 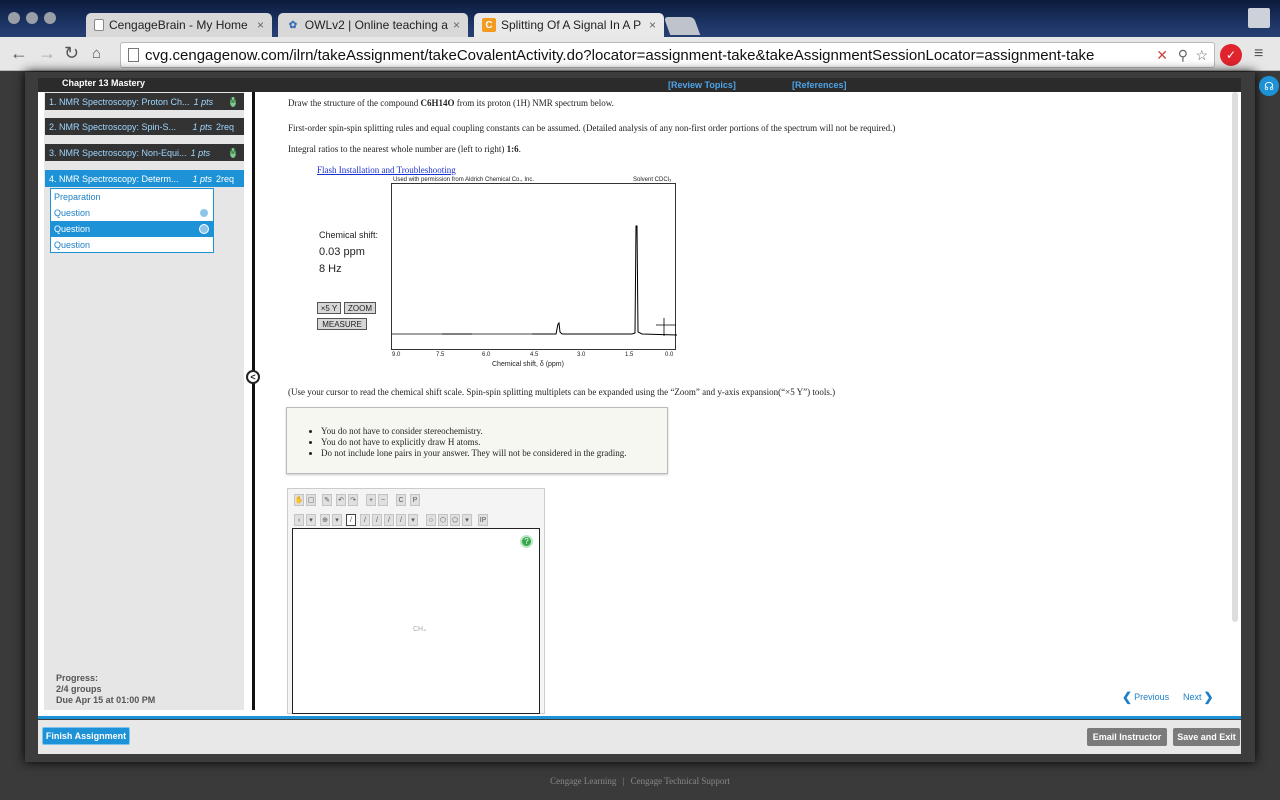 I want to click on cyclopropane-icon: ○, so click(x=431, y=520).